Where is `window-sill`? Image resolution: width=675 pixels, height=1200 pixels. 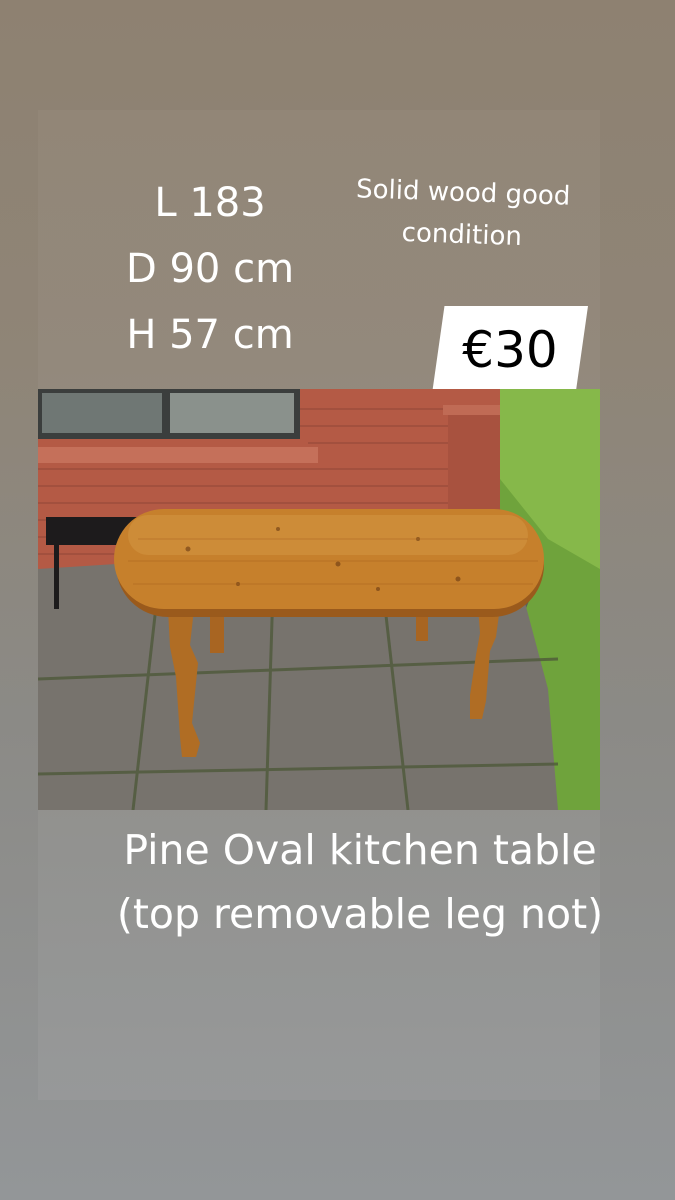
window-sill is located at coordinates (178, 455).